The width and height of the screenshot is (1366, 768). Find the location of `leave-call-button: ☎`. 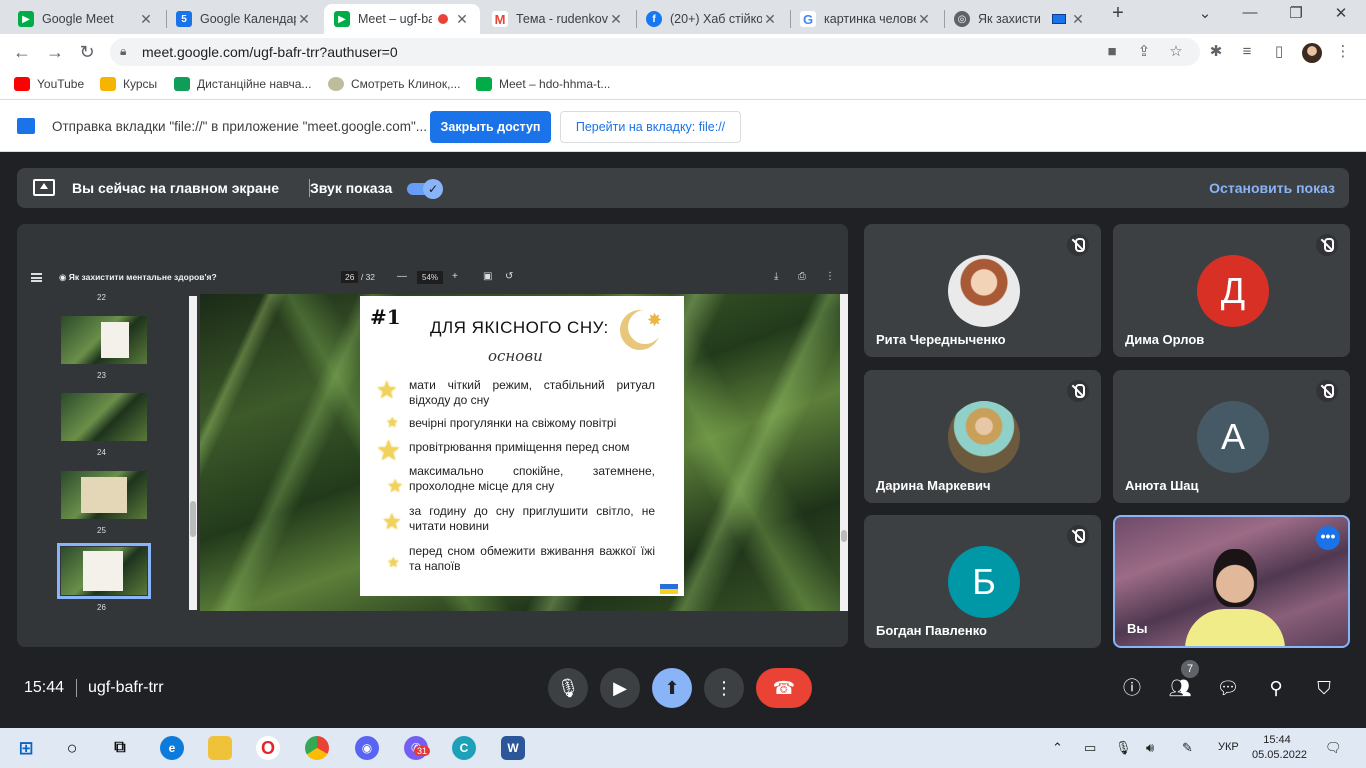

leave-call-button: ☎ is located at coordinates (784, 688).